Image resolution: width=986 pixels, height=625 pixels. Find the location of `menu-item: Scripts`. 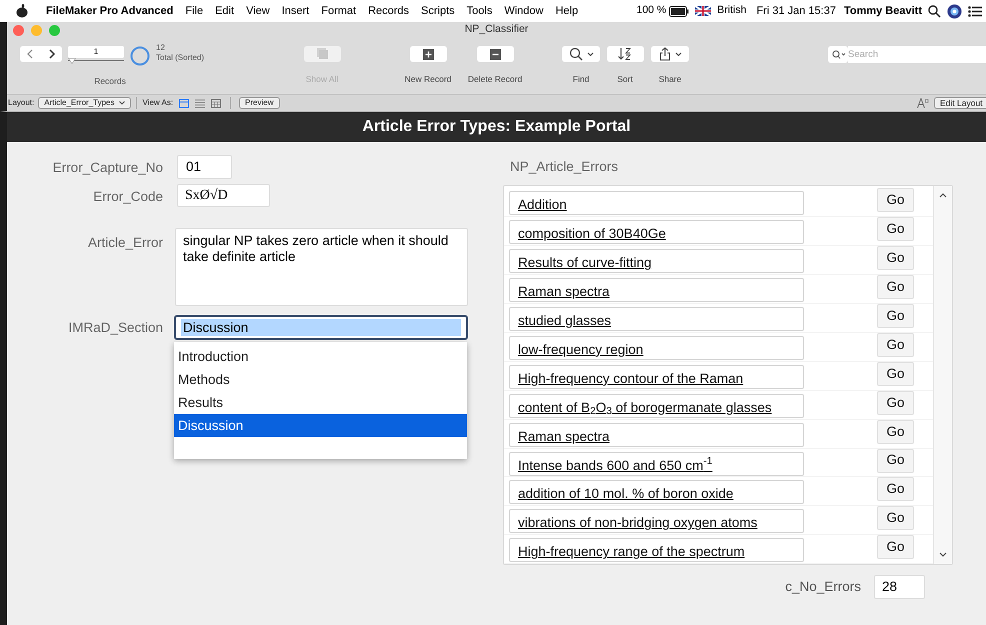

menu-item: Scripts is located at coordinates (438, 11).